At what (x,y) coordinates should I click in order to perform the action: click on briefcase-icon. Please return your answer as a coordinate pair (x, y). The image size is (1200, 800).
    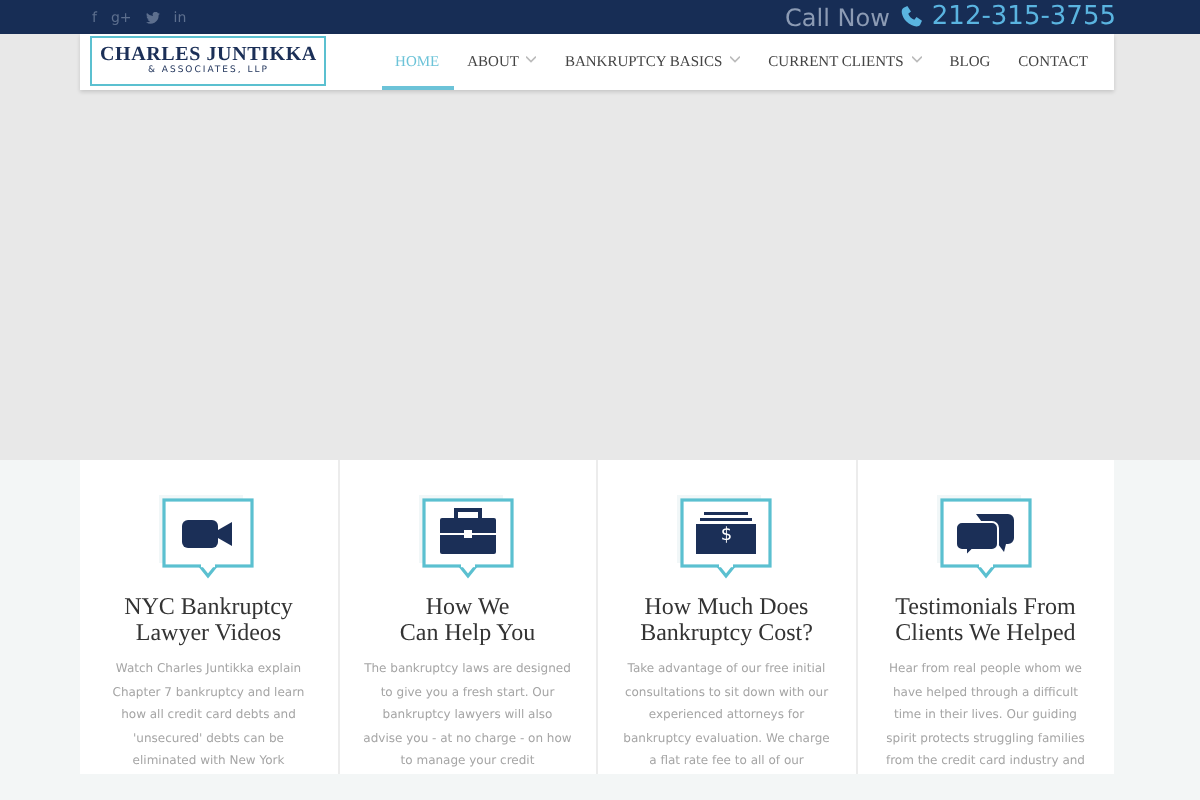
    Looking at the image, I should click on (467, 538).